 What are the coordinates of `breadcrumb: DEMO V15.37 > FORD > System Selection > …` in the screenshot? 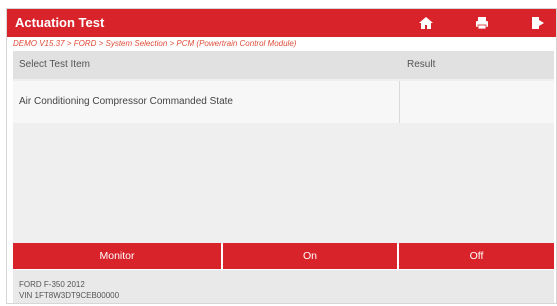 It's located at (155, 43).